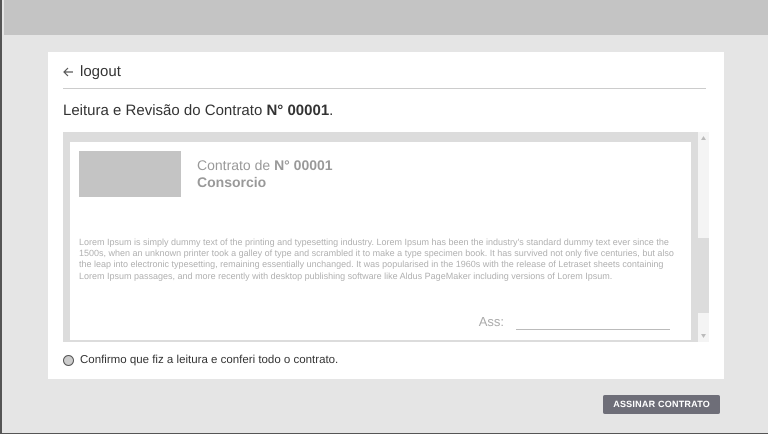  What do you see at coordinates (703, 138) in the screenshot?
I see `scroll-up-icon` at bounding box center [703, 138].